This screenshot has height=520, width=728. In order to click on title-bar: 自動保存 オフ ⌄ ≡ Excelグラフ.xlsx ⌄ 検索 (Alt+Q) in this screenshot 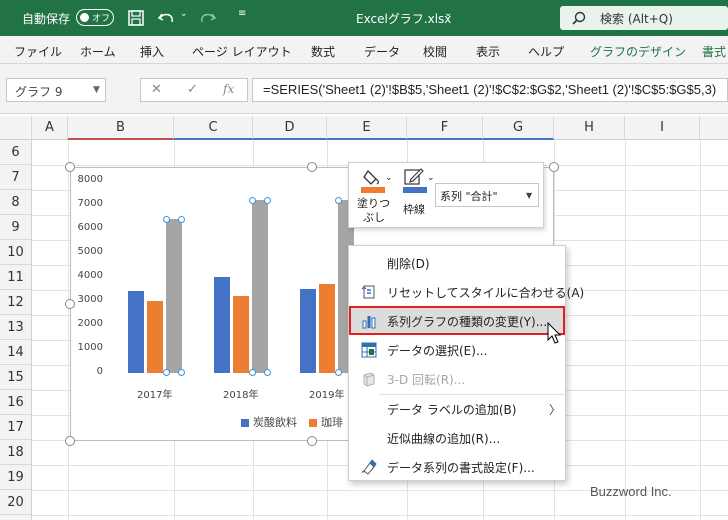, I will do `click(364, 18)`.